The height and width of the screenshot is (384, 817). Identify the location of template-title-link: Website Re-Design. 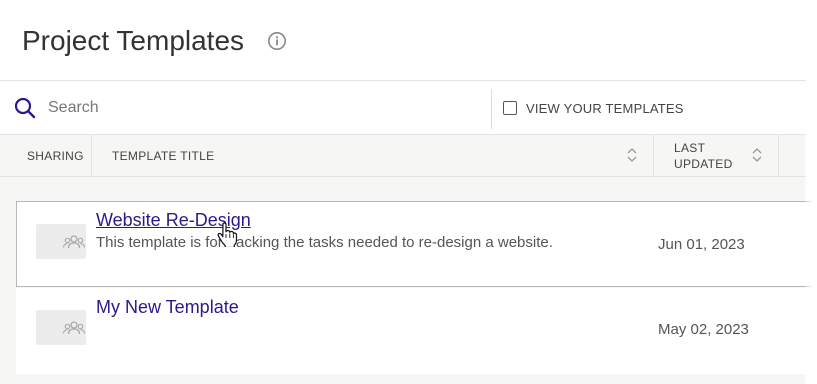
(173, 220).